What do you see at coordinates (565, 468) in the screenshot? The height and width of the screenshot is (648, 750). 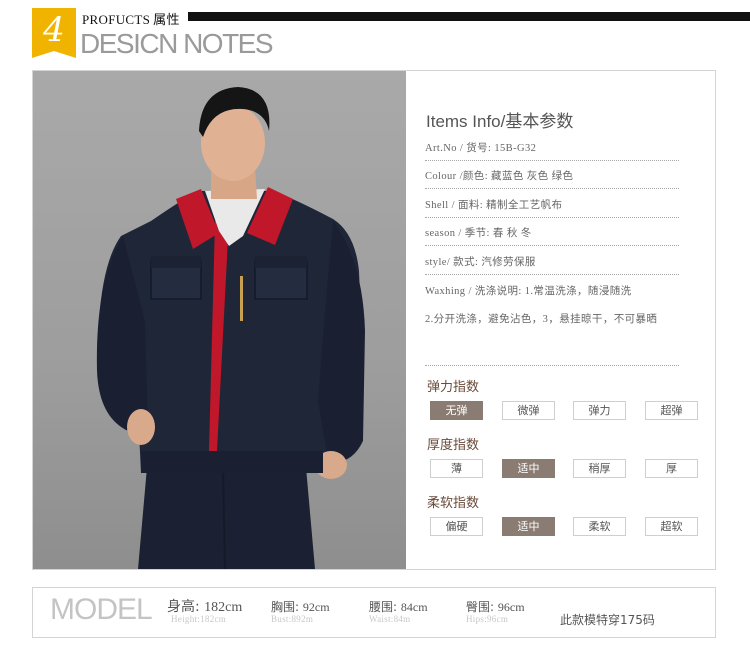 I see `thickness-options: 薄 适中 稍厚 厚` at bounding box center [565, 468].